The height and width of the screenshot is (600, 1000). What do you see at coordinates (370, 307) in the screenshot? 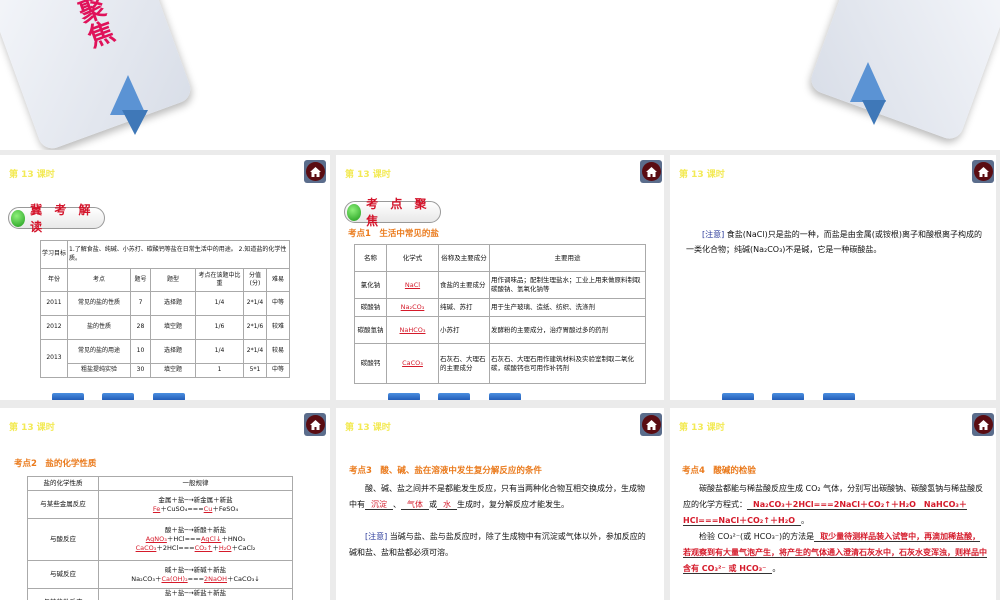
I see `text: 碳酸钠` at bounding box center [370, 307].